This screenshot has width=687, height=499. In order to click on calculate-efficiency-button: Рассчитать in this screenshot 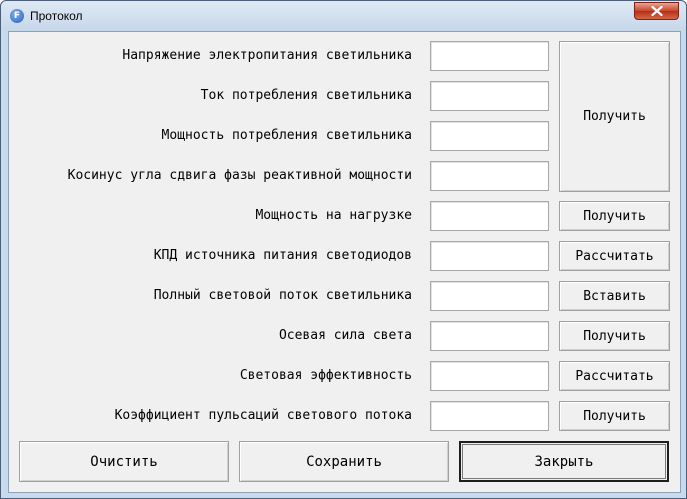, I will do `click(614, 256)`.